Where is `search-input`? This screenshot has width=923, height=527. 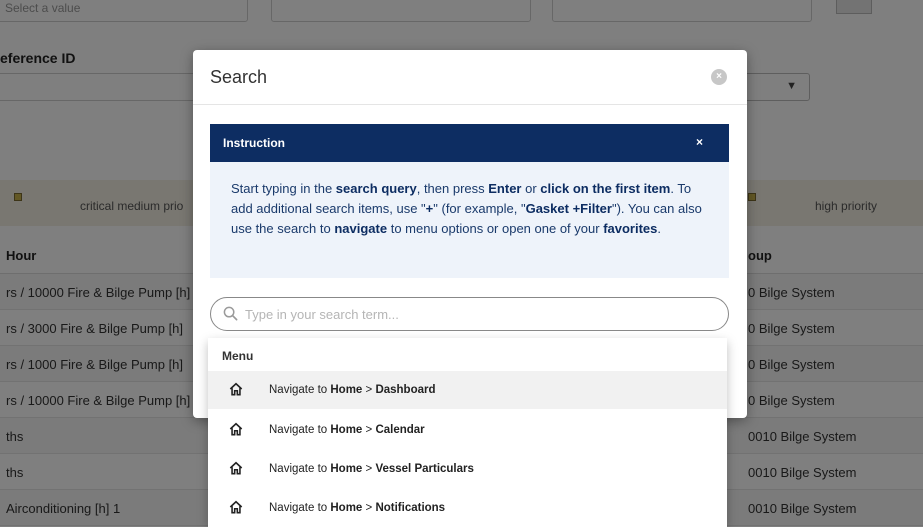 search-input is located at coordinates (480, 314).